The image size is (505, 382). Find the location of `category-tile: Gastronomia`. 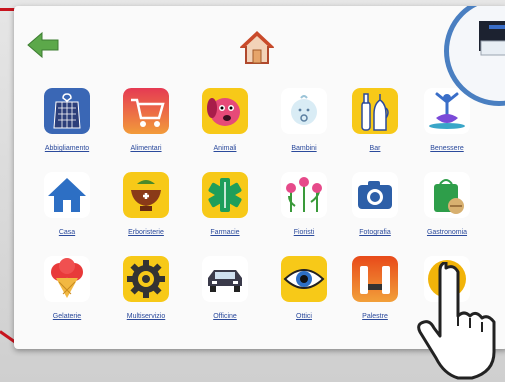

category-tile: Gastronomia is located at coordinates (447, 204).